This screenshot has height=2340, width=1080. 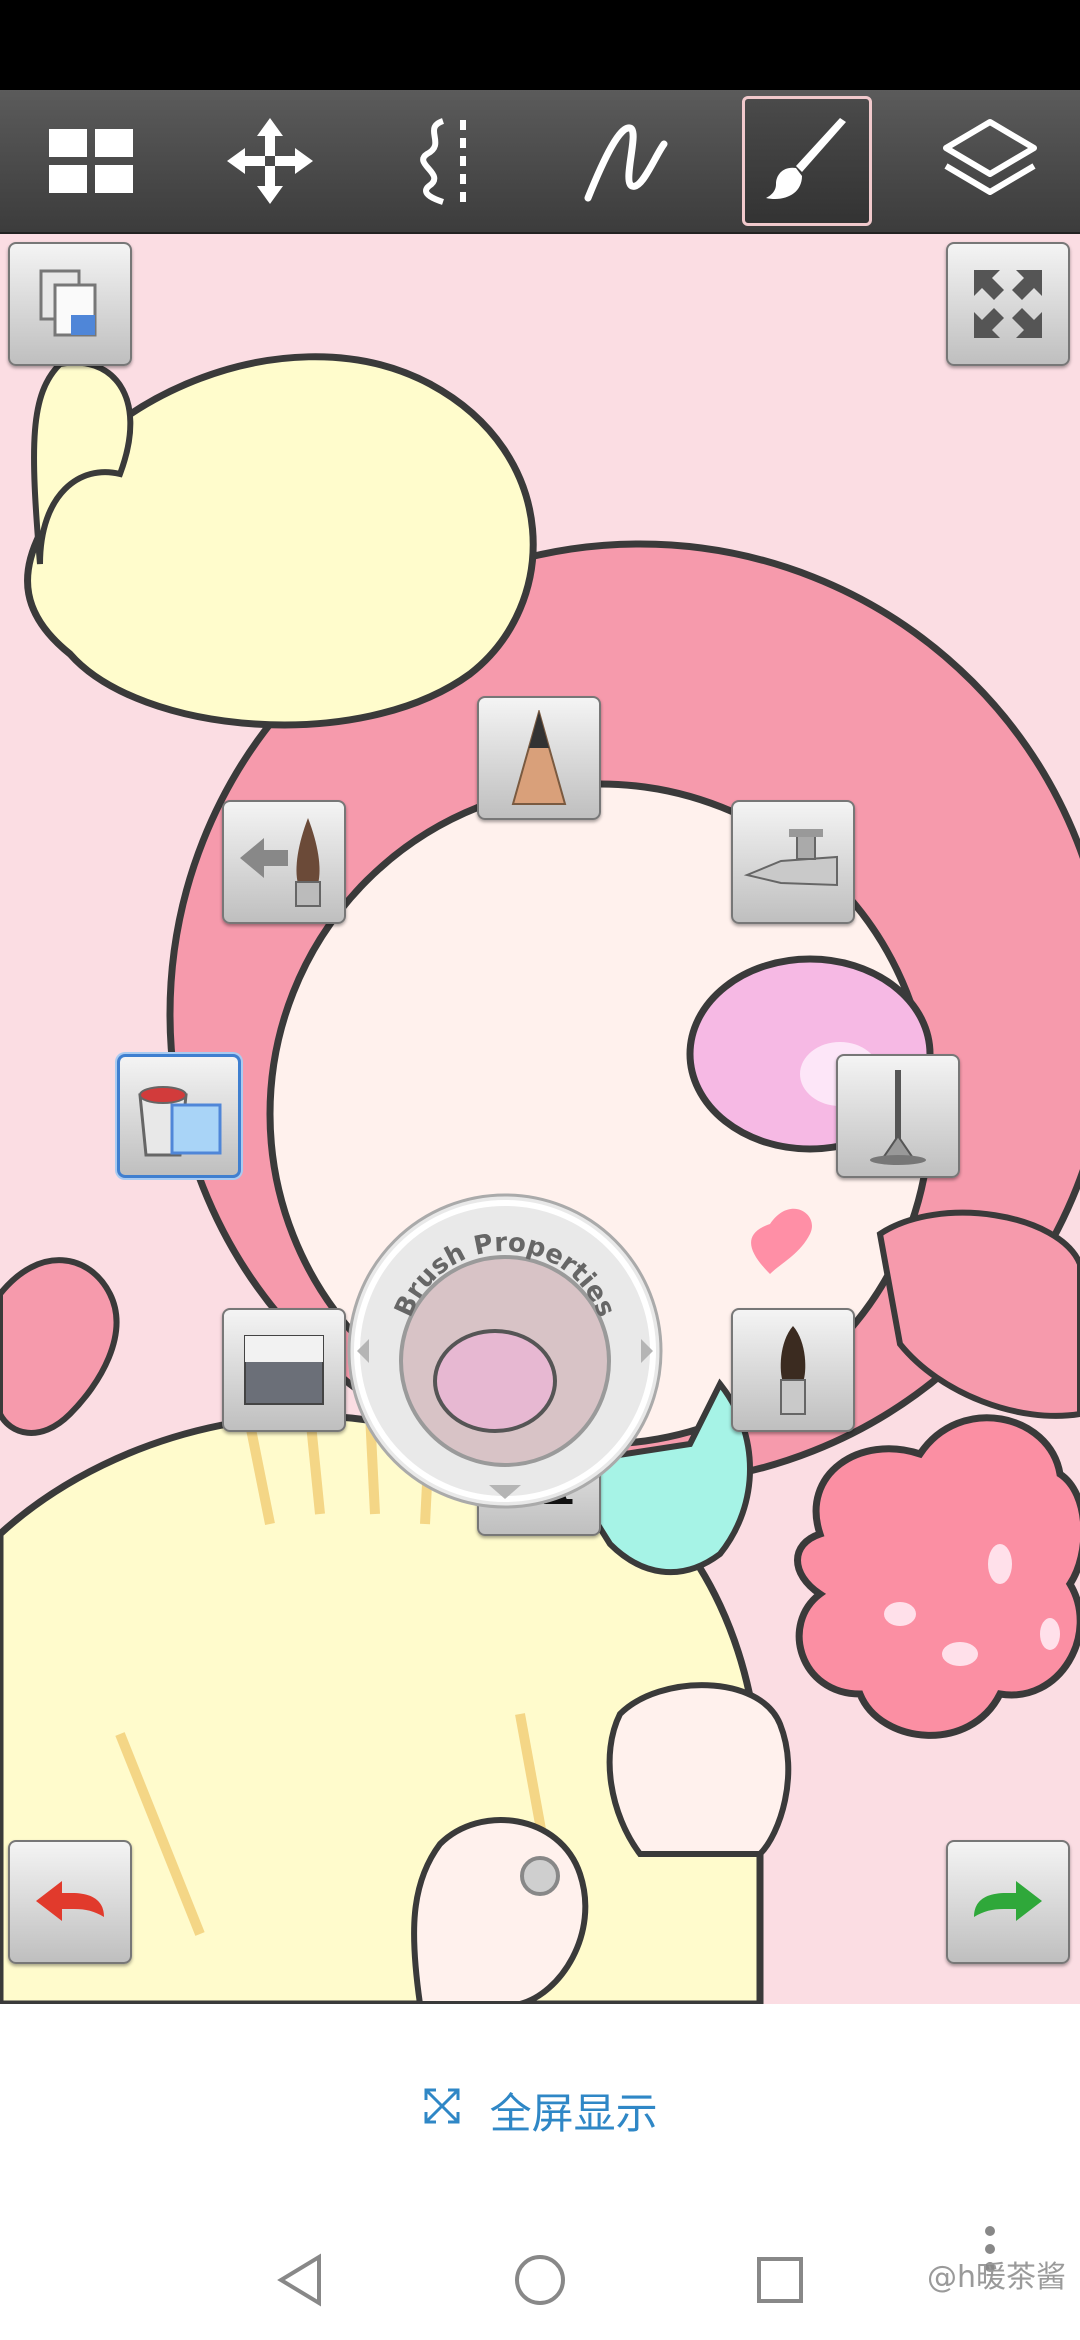 I want to click on document-copy-button, so click(x=70, y=304).